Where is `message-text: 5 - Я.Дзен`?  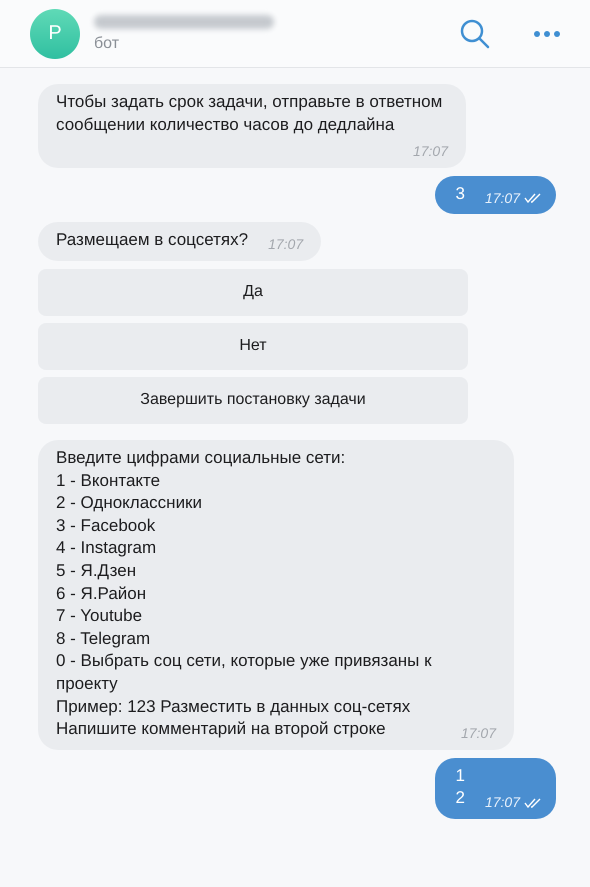
message-text: 5 - Я.Дзен is located at coordinates (97, 571).